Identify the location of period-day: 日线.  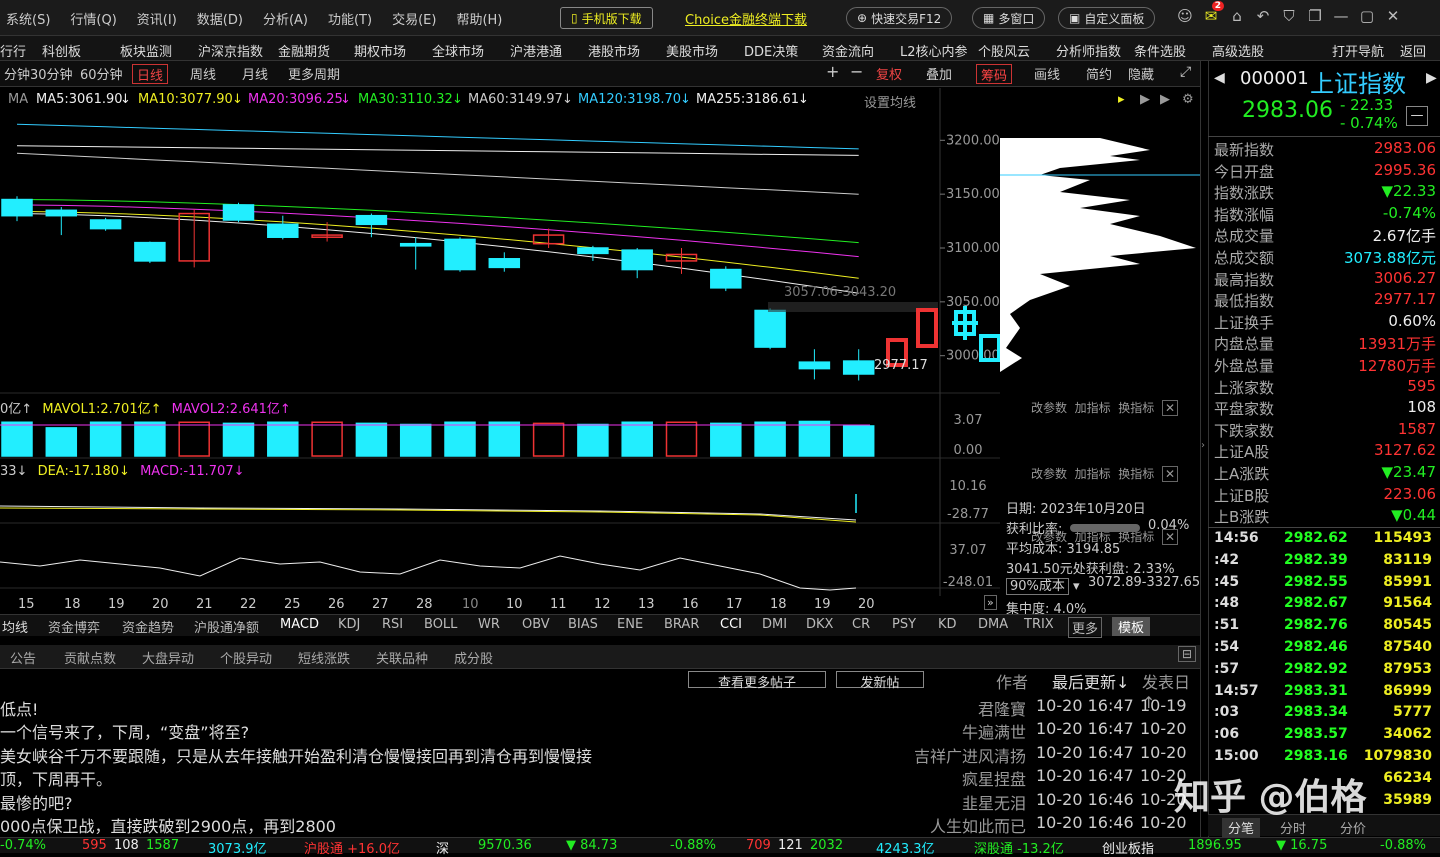
(150, 74).